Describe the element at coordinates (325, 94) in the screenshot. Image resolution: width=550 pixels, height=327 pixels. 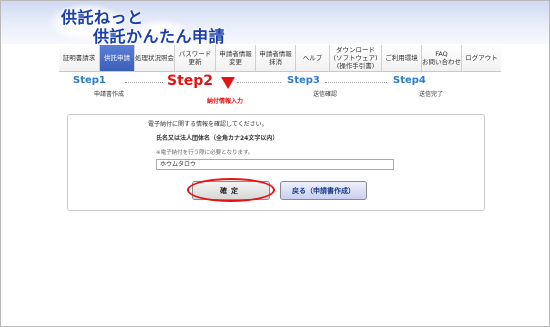
I see `step3-label: 送信確認` at that location.